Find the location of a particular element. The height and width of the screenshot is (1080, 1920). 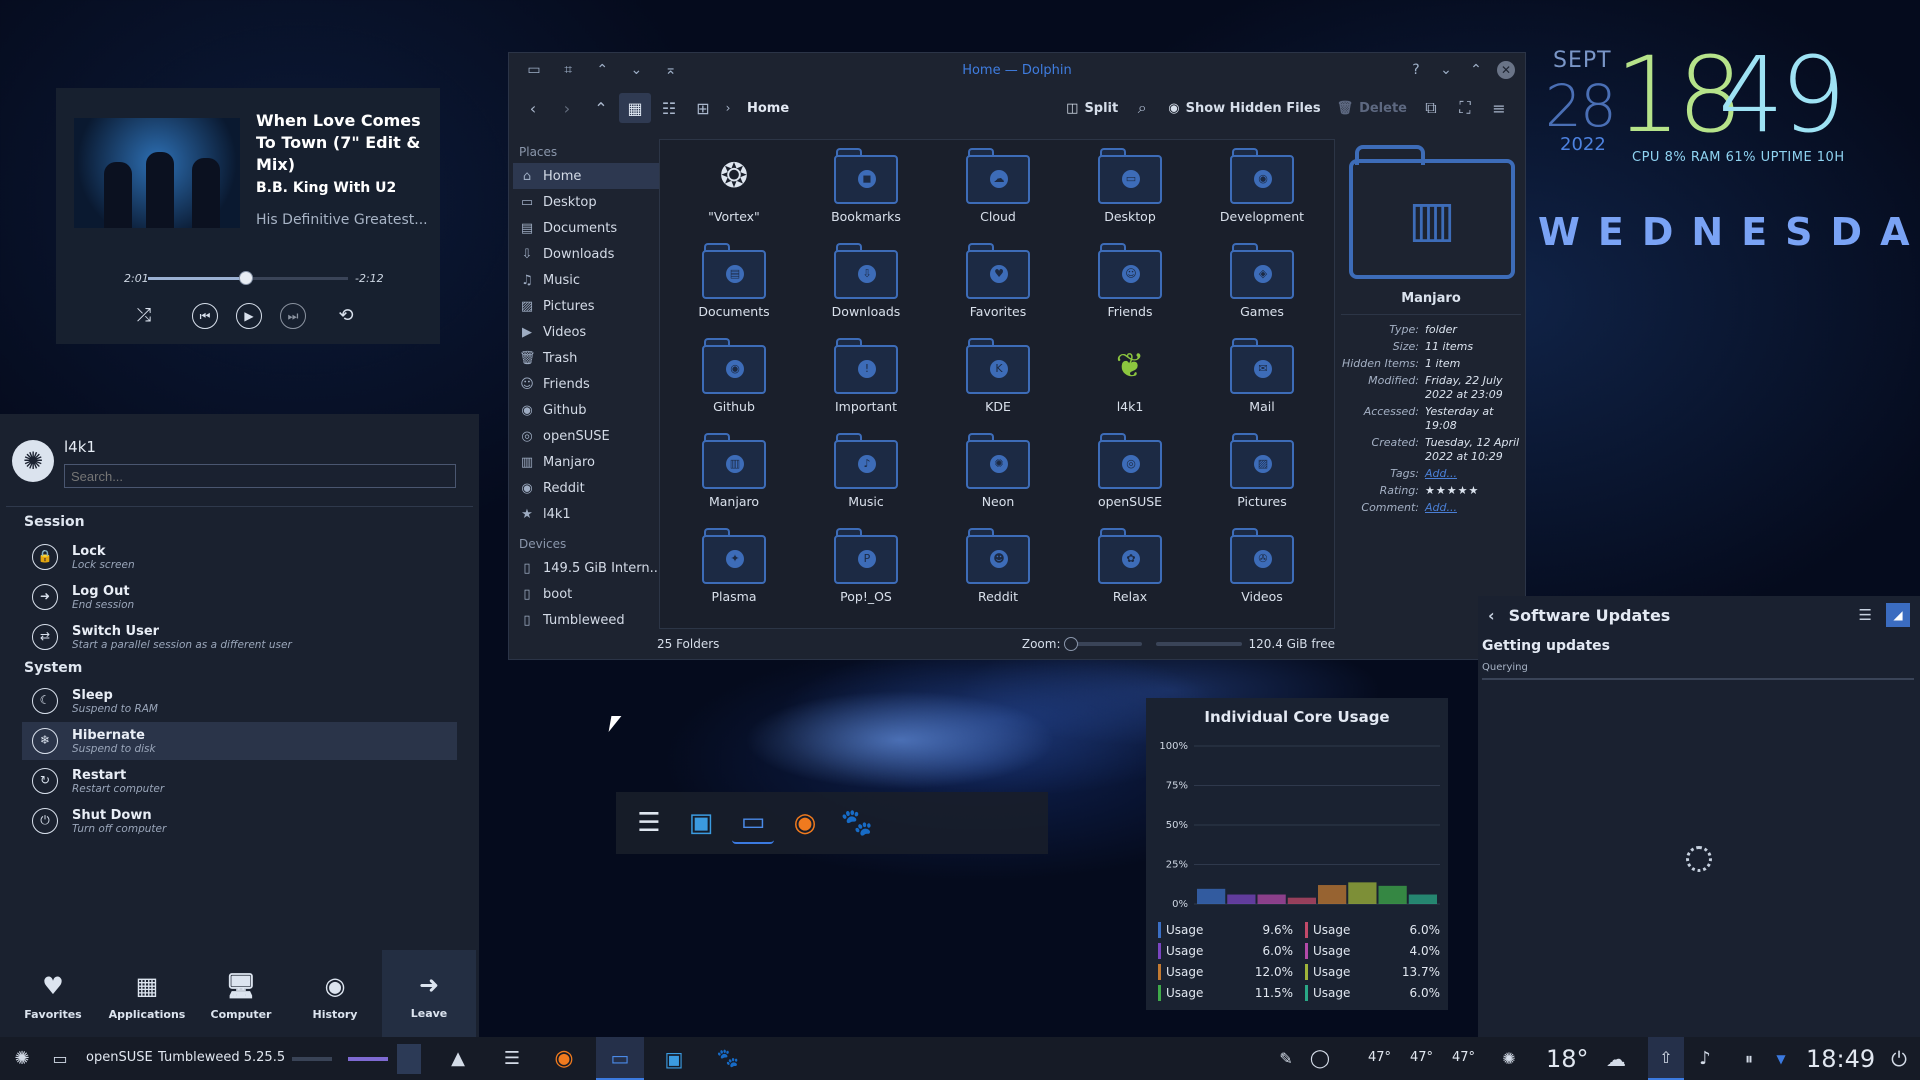

back-icon: ‹ is located at coordinates (1491, 615).